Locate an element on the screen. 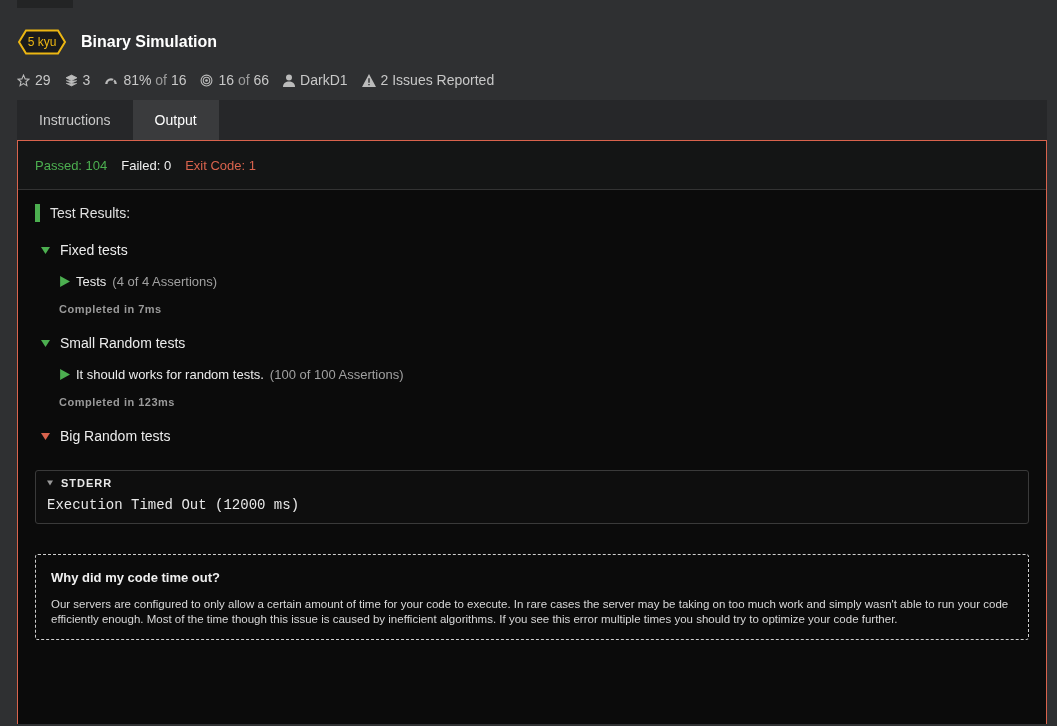  stat-text: DarkD1 is located at coordinates (324, 80).